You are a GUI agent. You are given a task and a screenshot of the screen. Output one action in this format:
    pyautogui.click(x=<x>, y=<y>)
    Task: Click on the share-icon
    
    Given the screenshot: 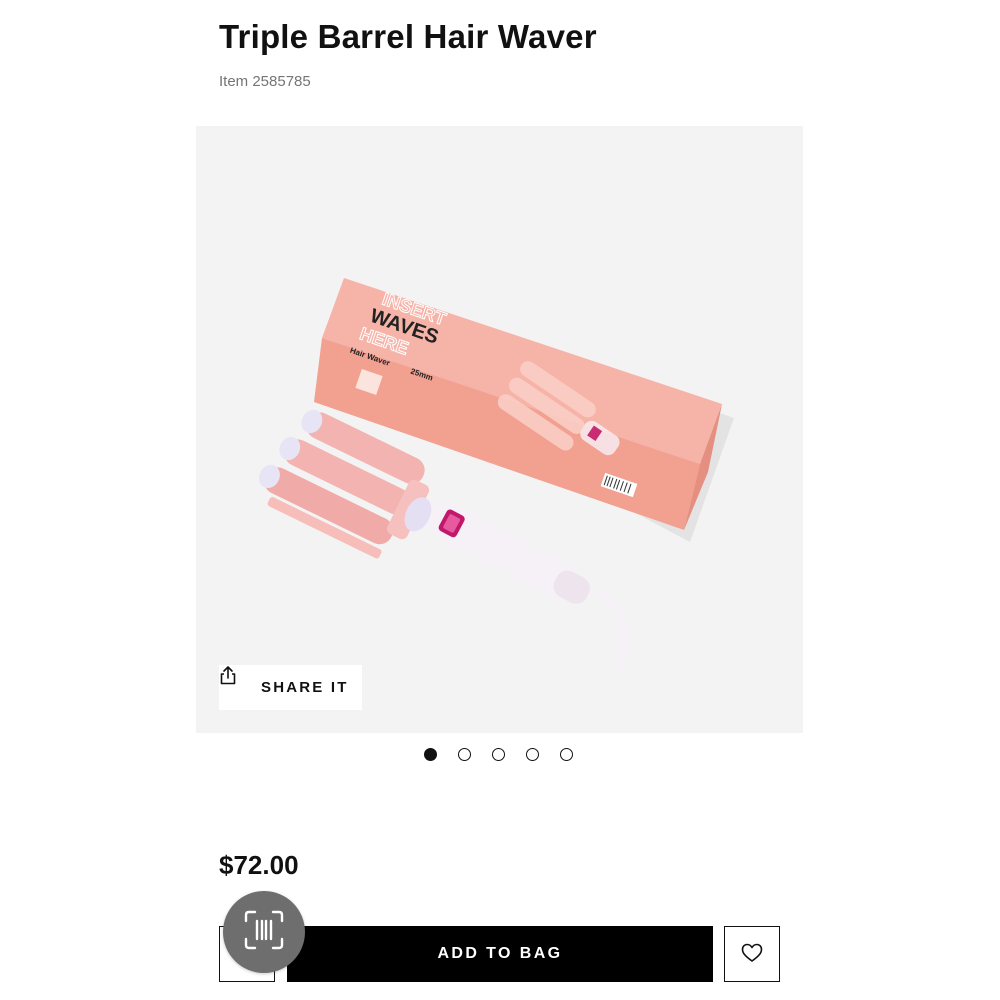 What is the action you would take?
    pyautogui.click(x=234, y=682)
    